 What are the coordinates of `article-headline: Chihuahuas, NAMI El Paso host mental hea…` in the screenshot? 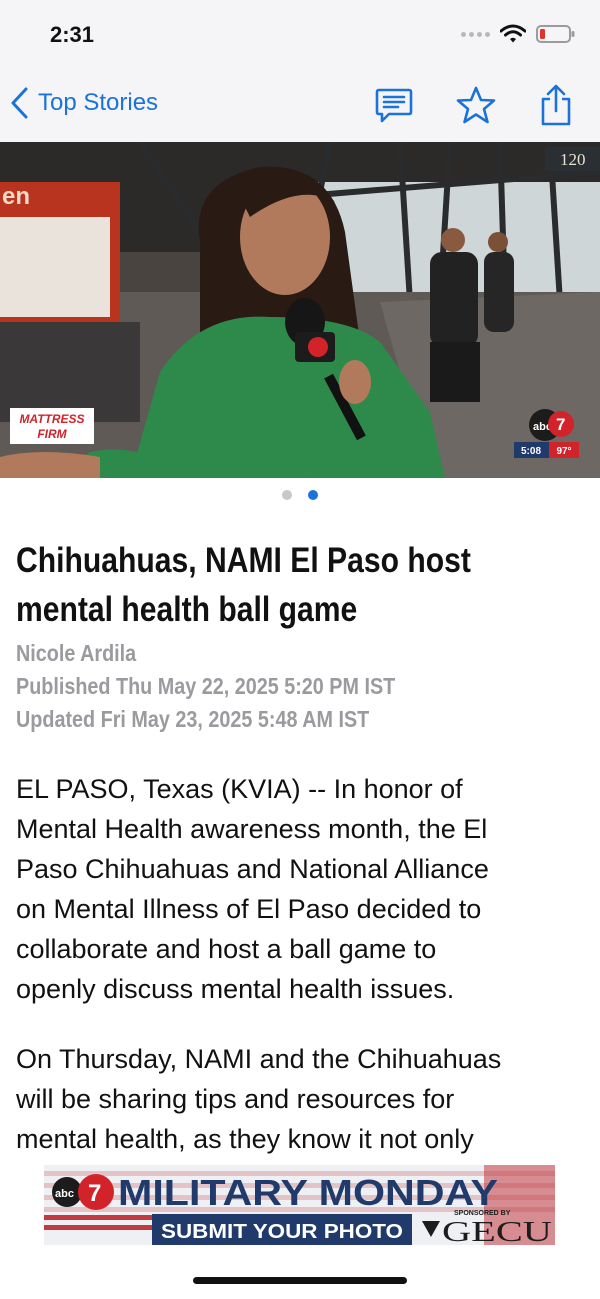 It's located at (243, 585).